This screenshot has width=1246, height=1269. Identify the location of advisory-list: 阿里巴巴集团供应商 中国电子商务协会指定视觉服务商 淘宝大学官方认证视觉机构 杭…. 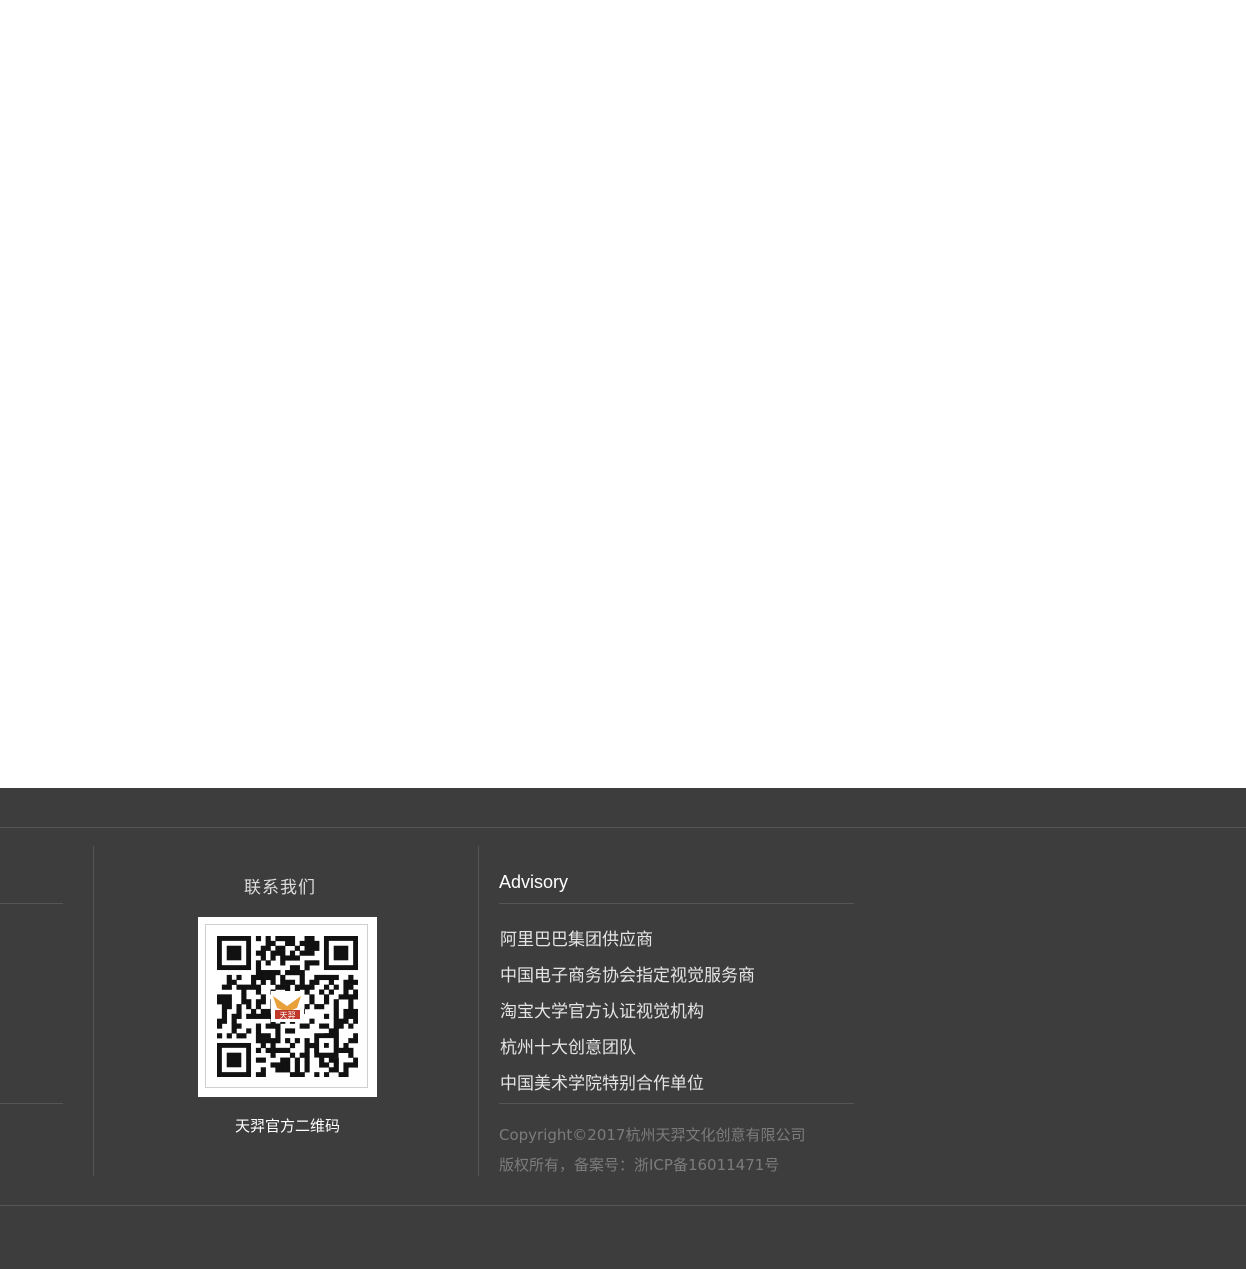
(627, 1019).